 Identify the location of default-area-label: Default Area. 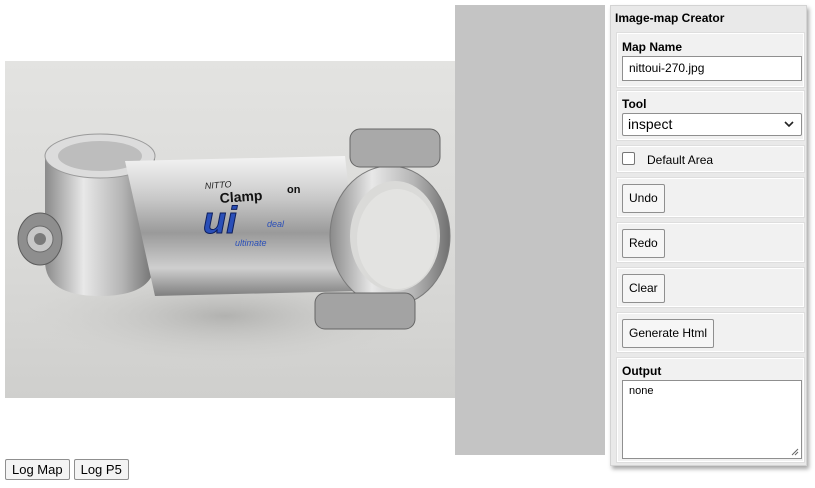
(680, 160).